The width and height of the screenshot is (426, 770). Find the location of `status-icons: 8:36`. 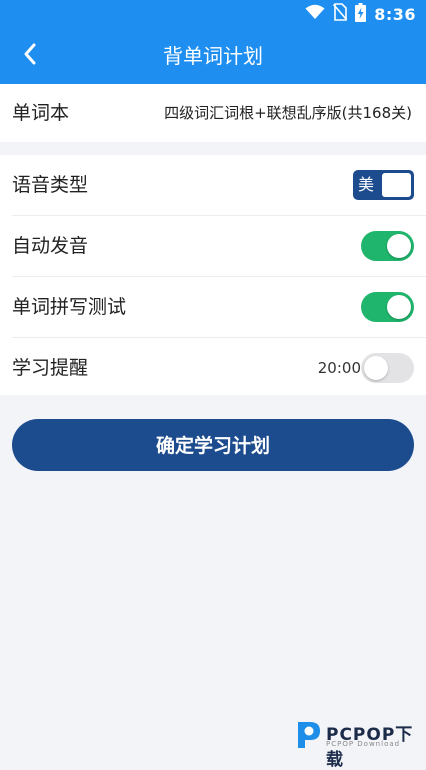

status-icons: 8:36 is located at coordinates (360, 14).